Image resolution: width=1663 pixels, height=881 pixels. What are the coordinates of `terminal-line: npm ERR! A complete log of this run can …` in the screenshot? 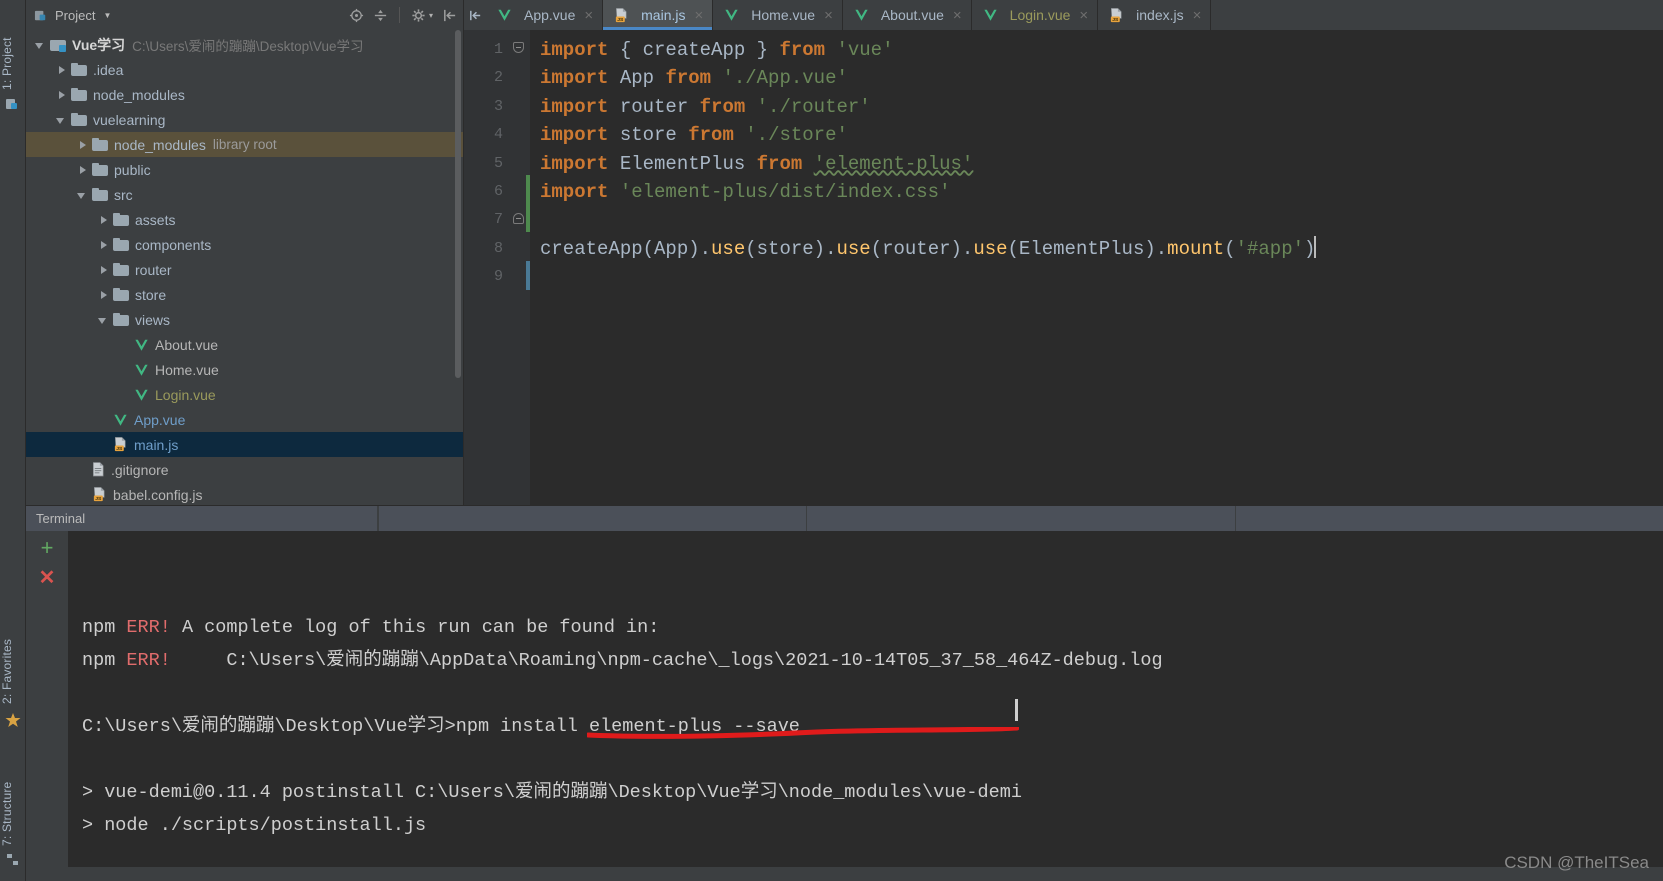 It's located at (872, 627).